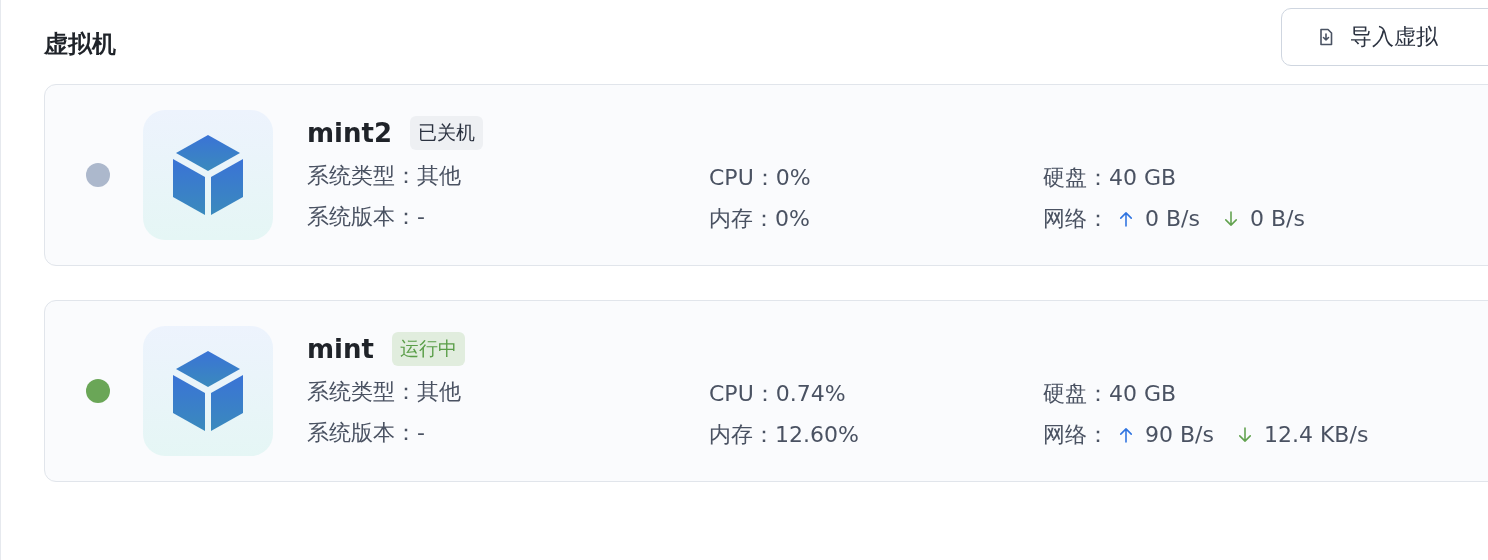 This screenshot has height=560, width=1488. What do you see at coordinates (1316, 435) in the screenshot?
I see `download-speed: 12.4 KB/s` at bounding box center [1316, 435].